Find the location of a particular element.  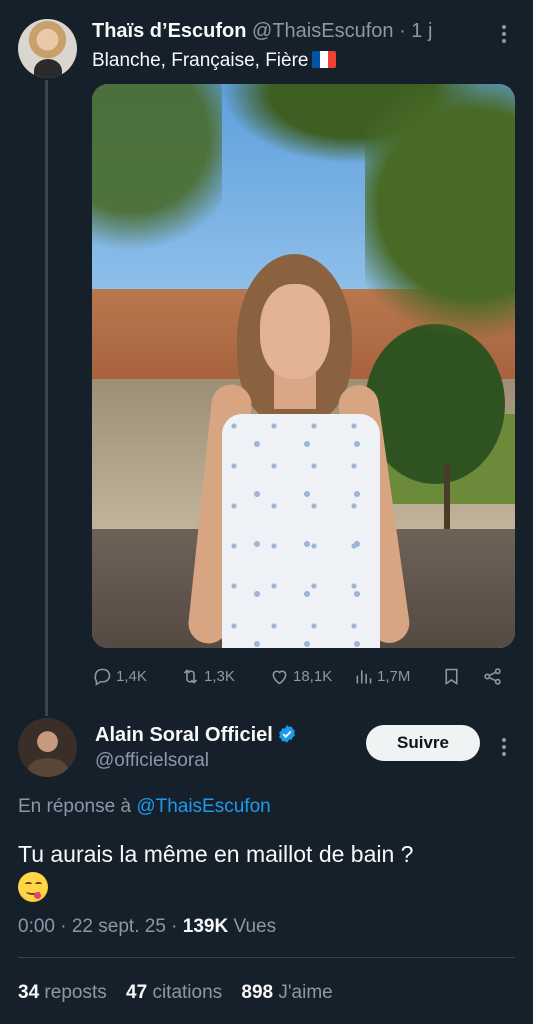

bookmark-button is located at coordinates (453, 676).